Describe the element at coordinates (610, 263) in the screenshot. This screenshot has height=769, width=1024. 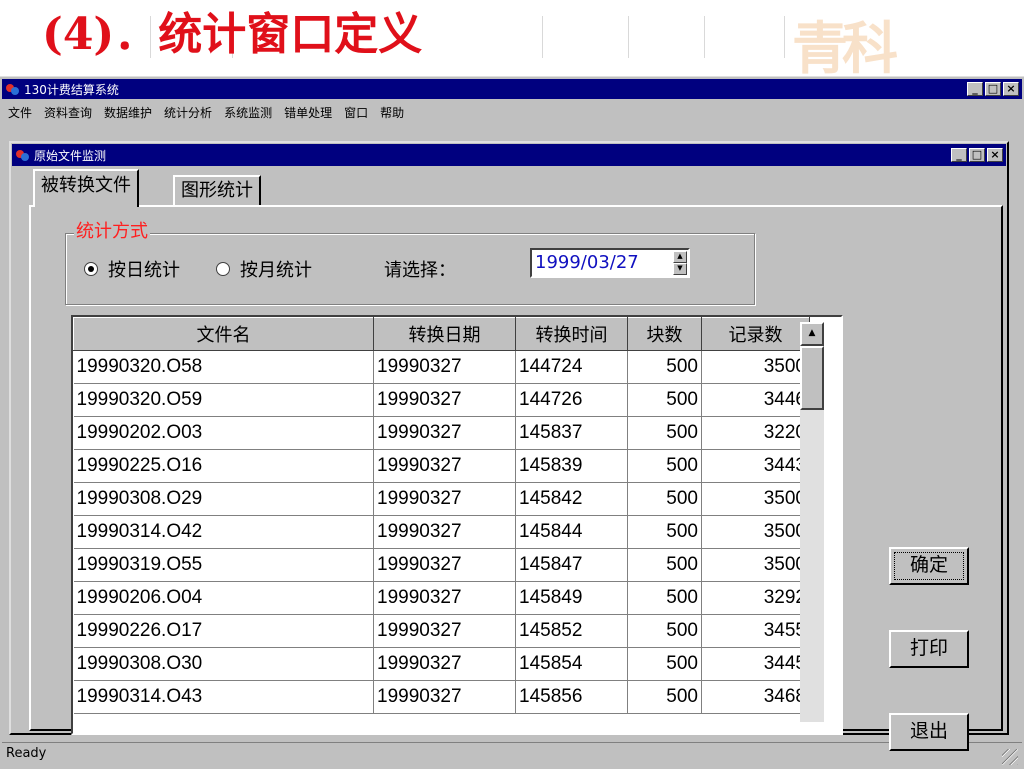
I see `date-picker-input: 1999/03/27 ▲ ▼` at that location.